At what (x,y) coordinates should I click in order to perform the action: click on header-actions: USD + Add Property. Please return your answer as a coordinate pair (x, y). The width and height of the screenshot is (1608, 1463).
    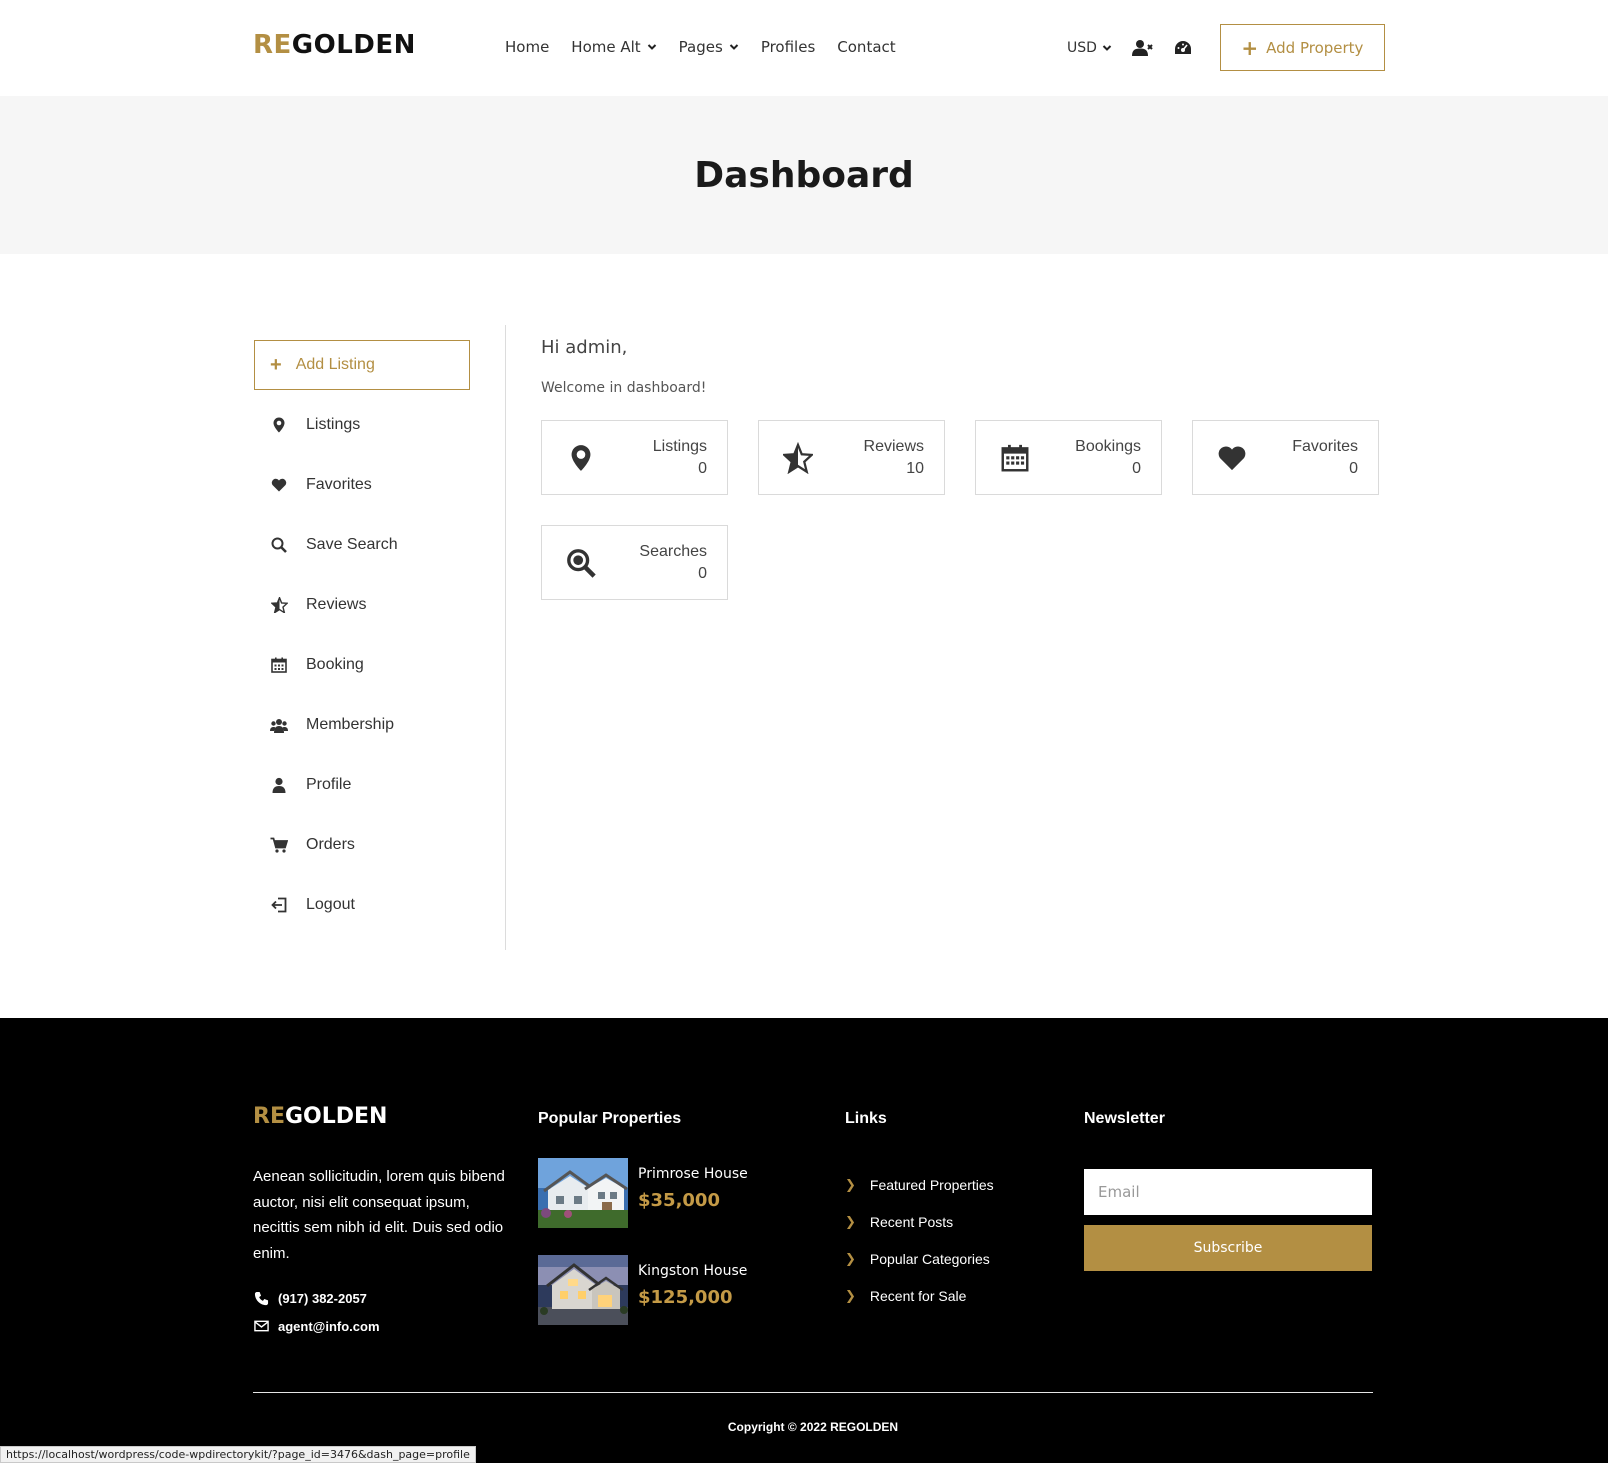
    Looking at the image, I should click on (1226, 47).